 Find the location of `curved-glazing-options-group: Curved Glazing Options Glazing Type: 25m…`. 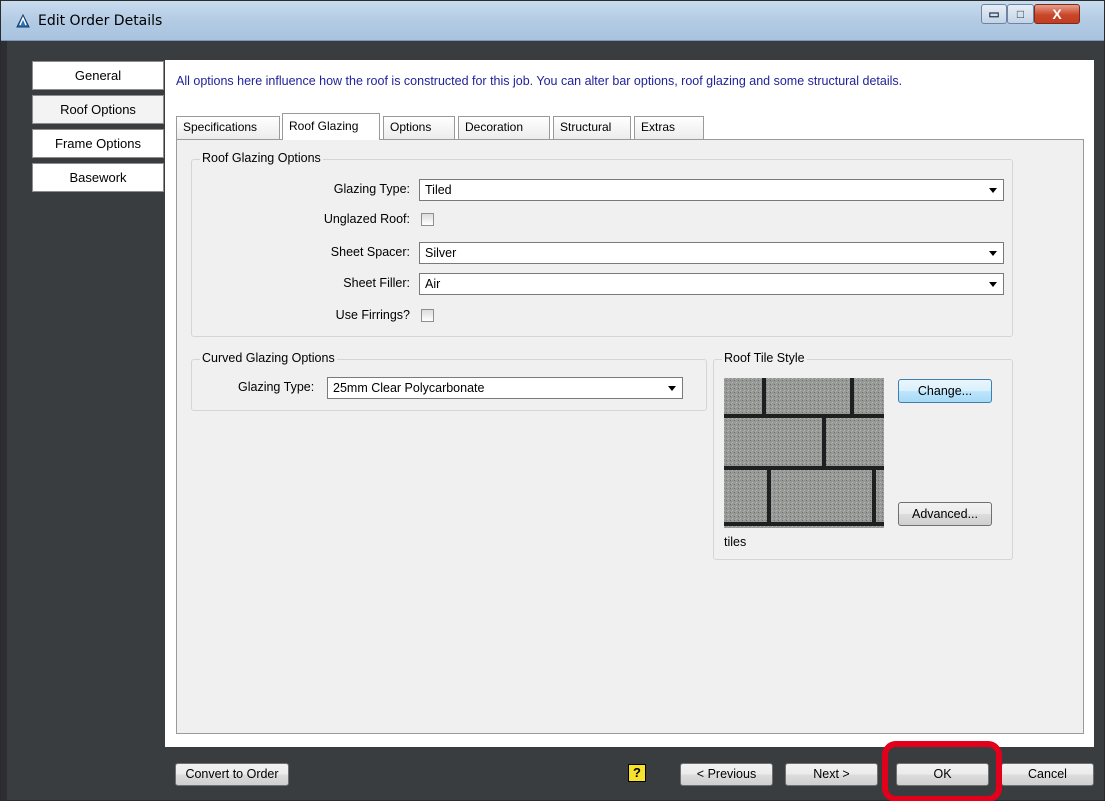

curved-glazing-options-group: Curved Glazing Options Glazing Type: 25m… is located at coordinates (449, 381).